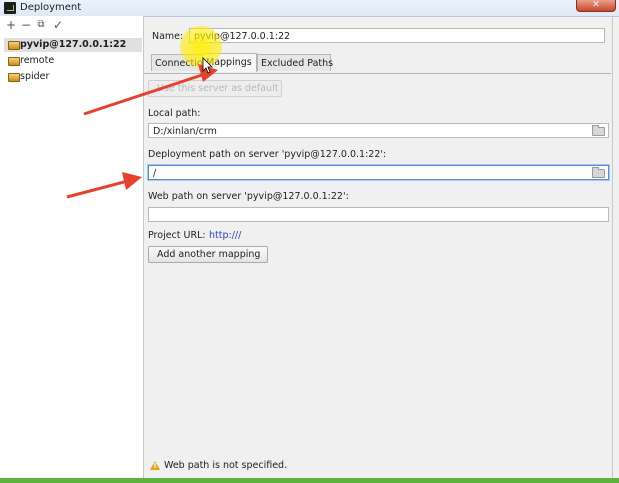 The height and width of the screenshot is (483, 619). Describe the element at coordinates (150, 90) in the screenshot. I see `arrow-to-mappings-tab` at that location.